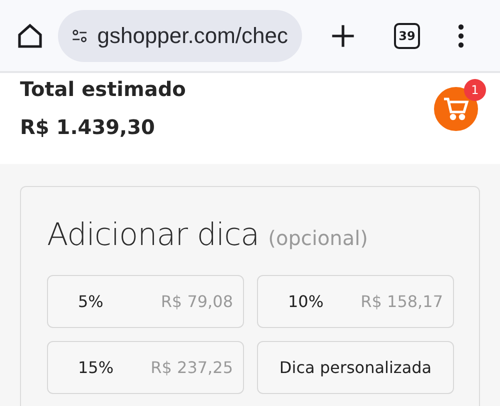 The height and width of the screenshot is (406, 500). I want to click on total-amount: R$ 1.439,30, so click(88, 127).